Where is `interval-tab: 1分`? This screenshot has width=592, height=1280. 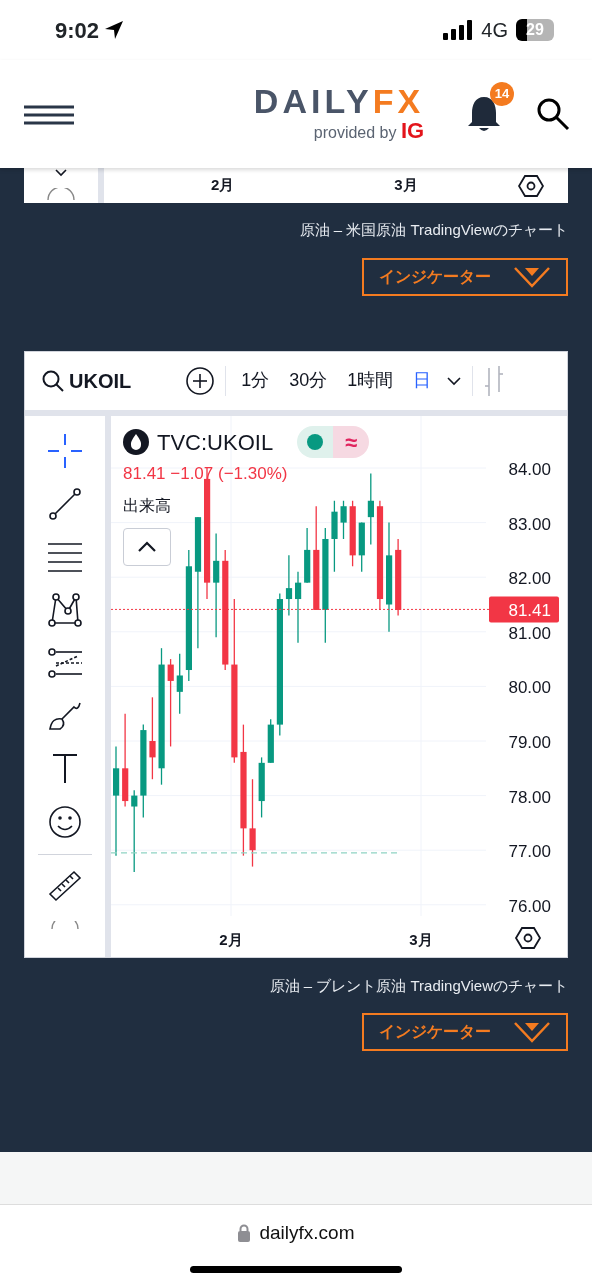
interval-tab: 1分 is located at coordinates (255, 380).